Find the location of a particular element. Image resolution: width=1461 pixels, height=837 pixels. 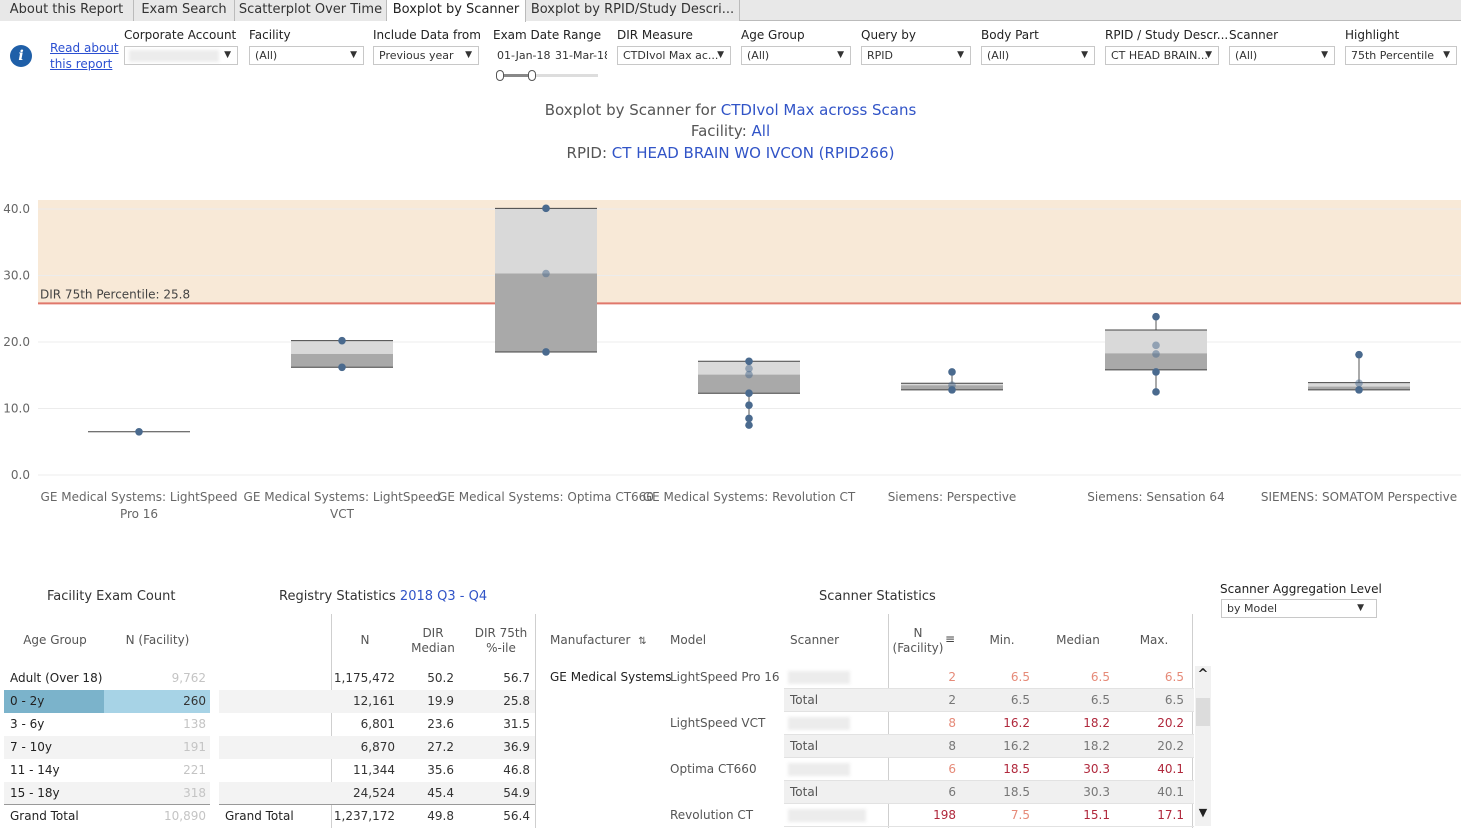

scroll-down-icon: ▼ is located at coordinates (1203, 813).